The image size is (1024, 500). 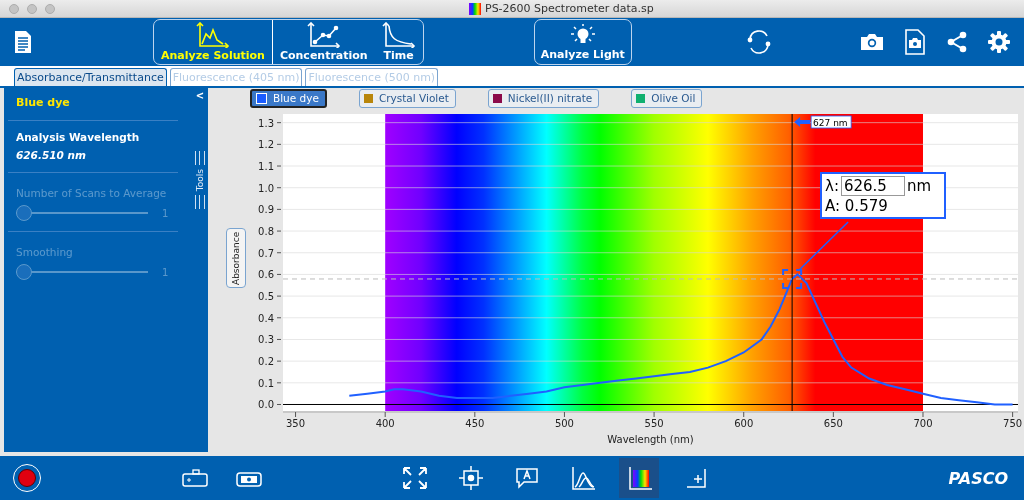 What do you see at coordinates (195, 478) in the screenshot?
I see `device-icon` at bounding box center [195, 478].